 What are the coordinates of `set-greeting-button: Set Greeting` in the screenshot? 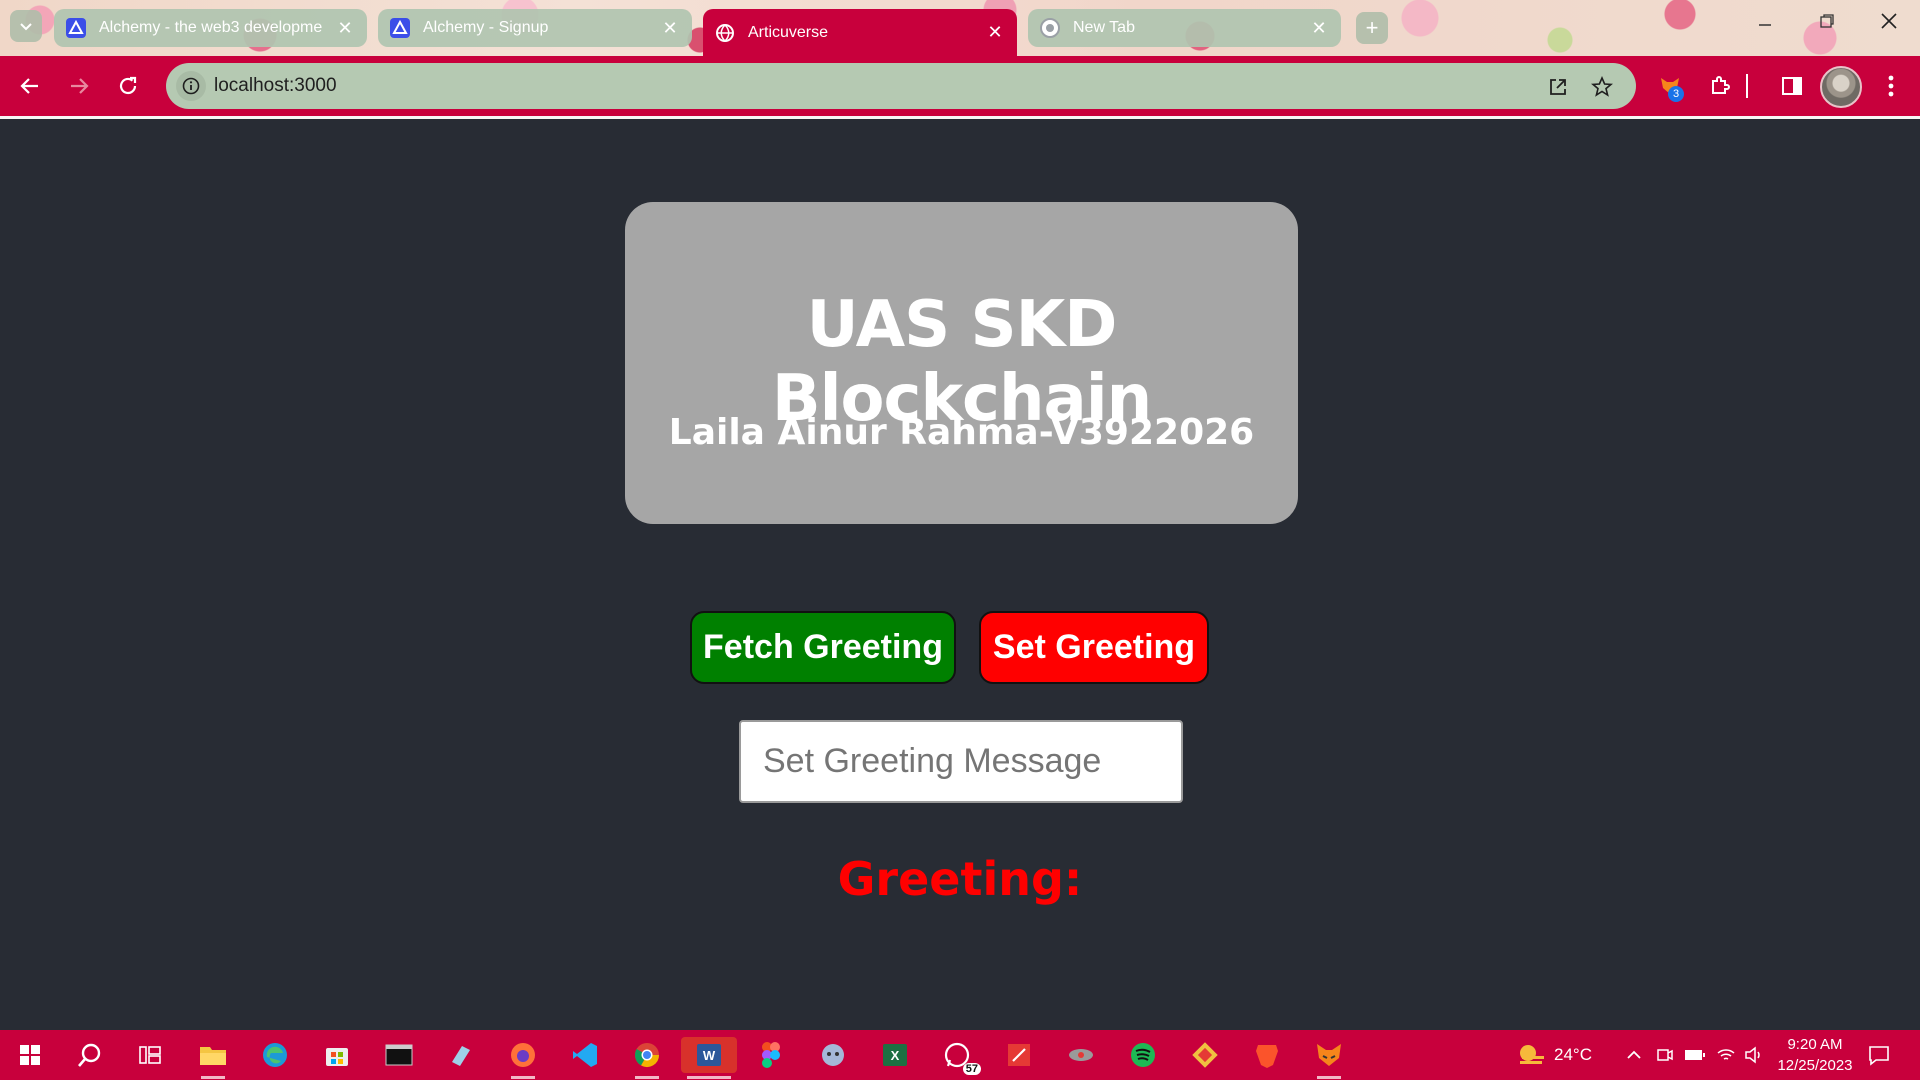 It's located at (1094, 647).